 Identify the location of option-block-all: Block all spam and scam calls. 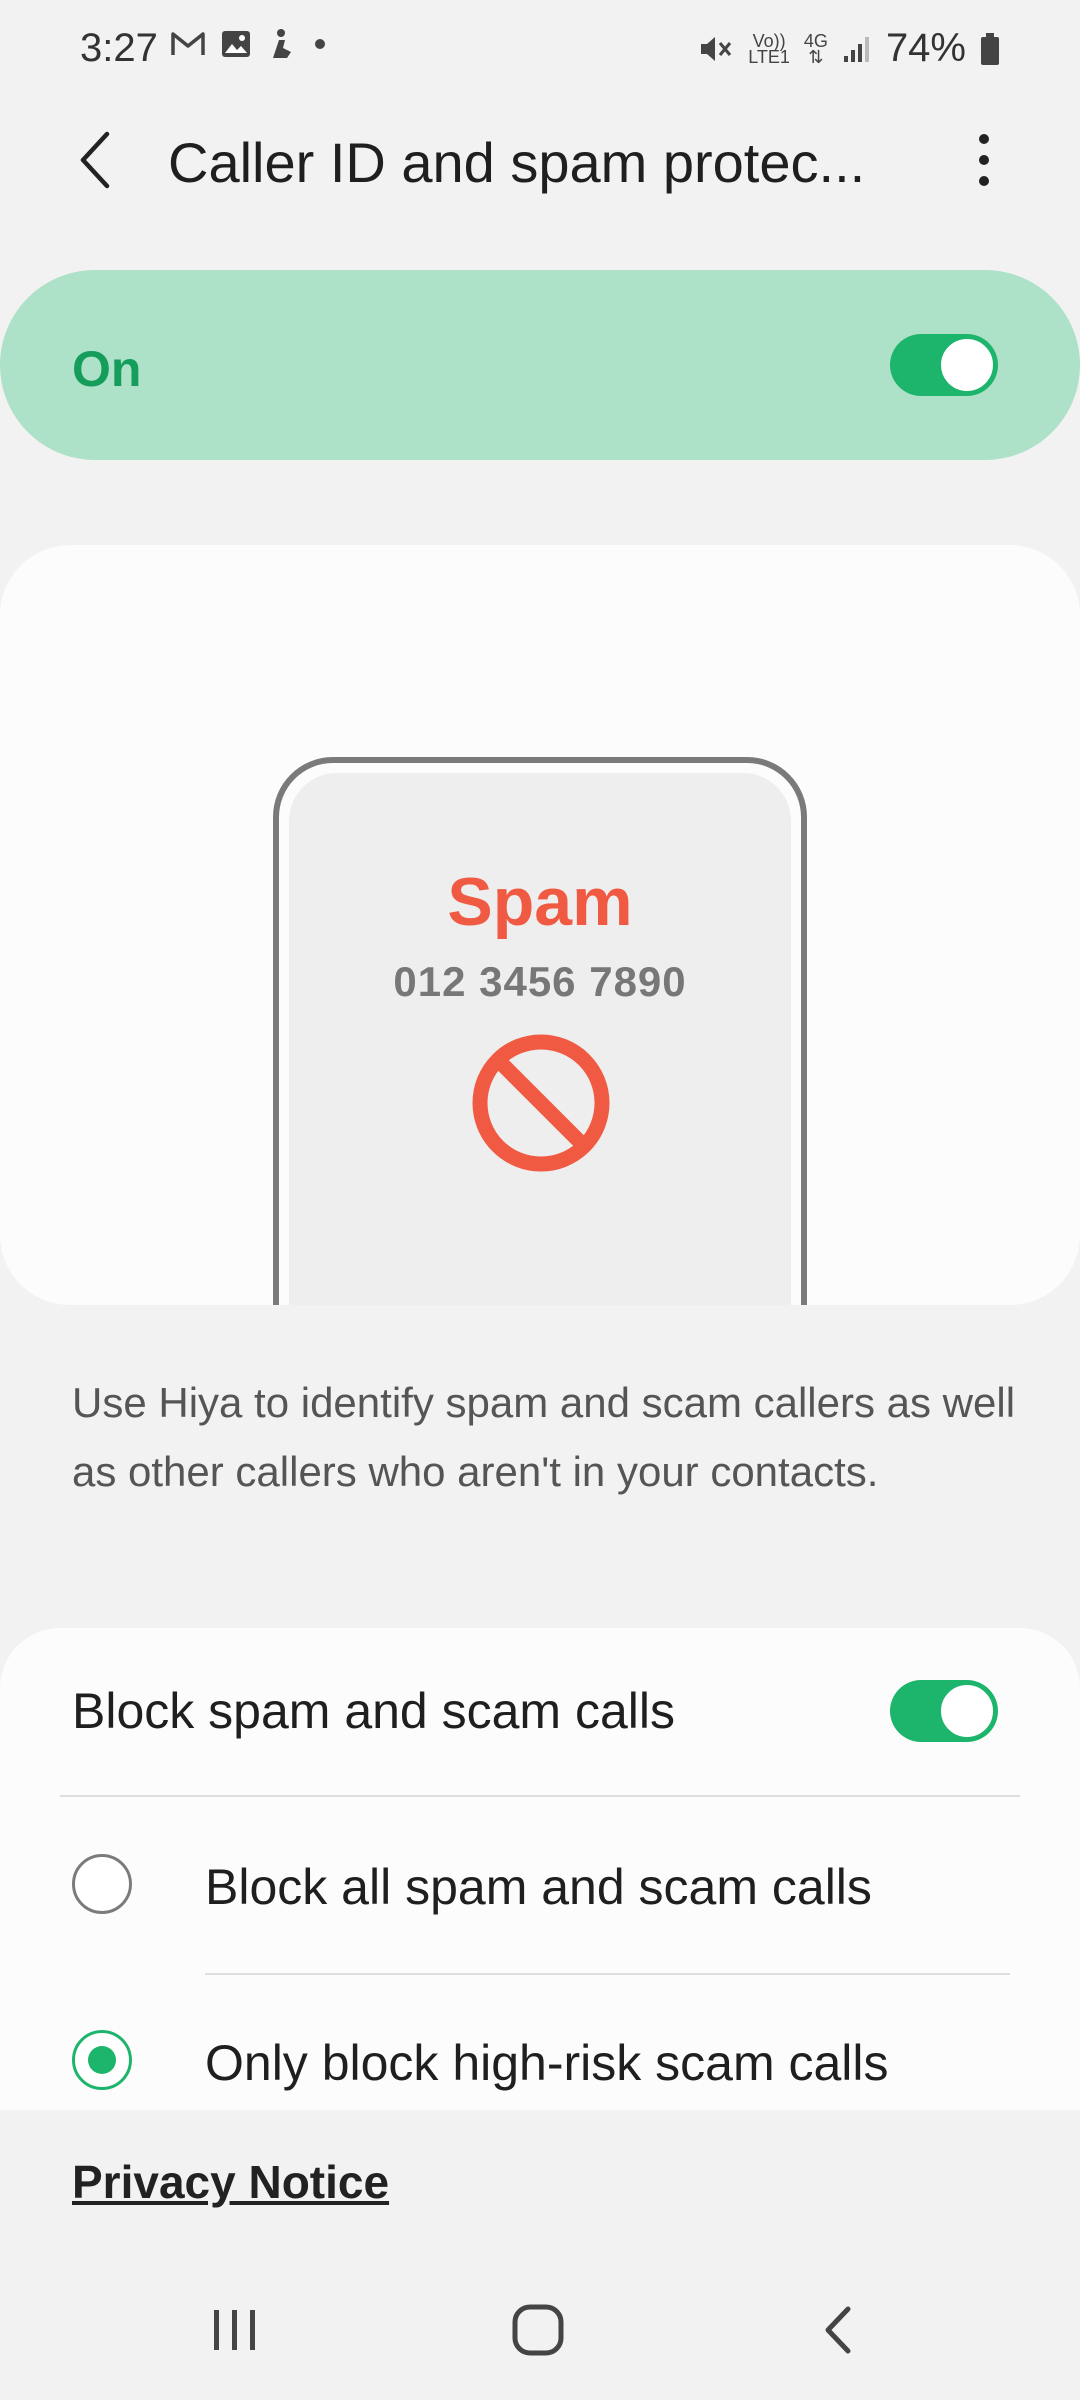
(540, 1883).